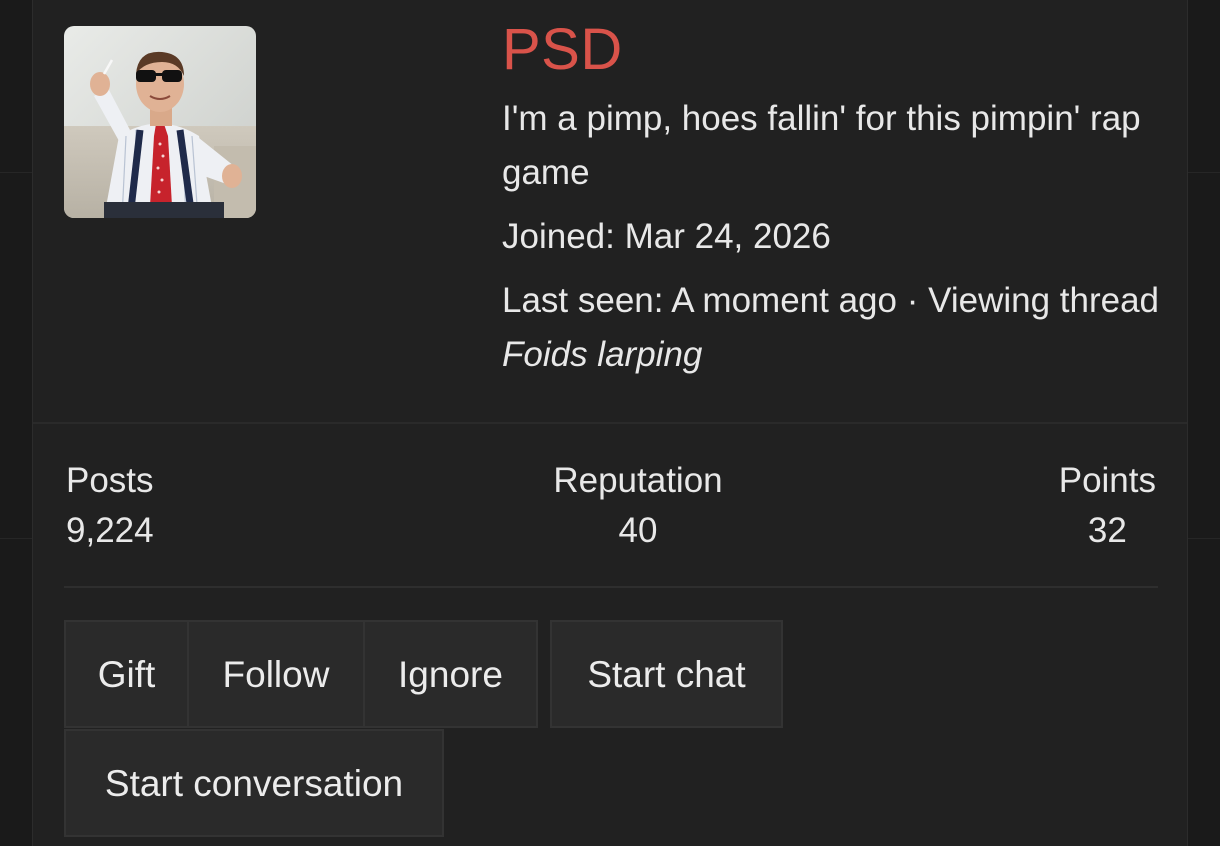 The height and width of the screenshot is (846, 1220). I want to click on joined-value: Mar 24, 2026, so click(727, 236).